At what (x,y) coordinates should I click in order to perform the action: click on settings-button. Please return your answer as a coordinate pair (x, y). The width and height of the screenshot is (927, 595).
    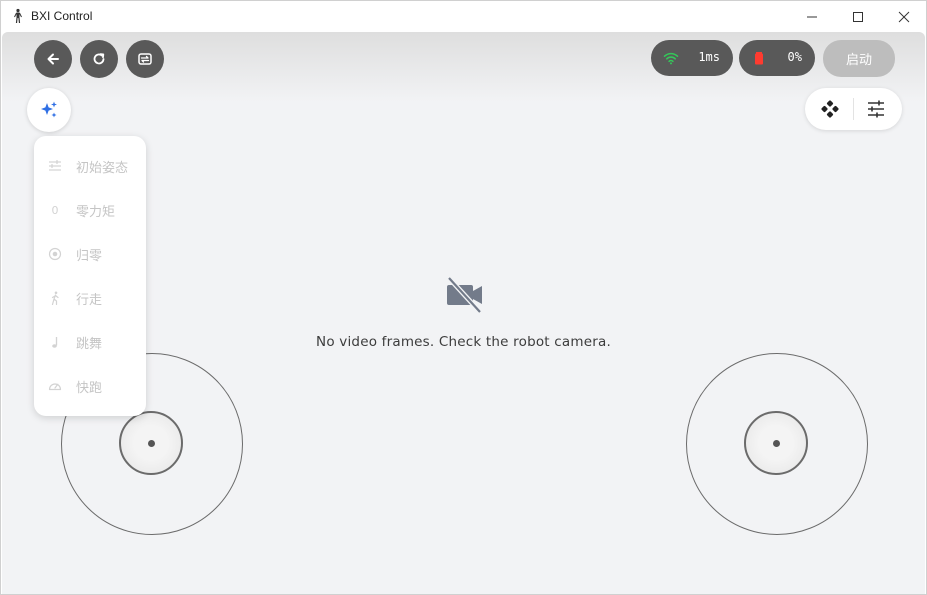
    Looking at the image, I should click on (876, 109).